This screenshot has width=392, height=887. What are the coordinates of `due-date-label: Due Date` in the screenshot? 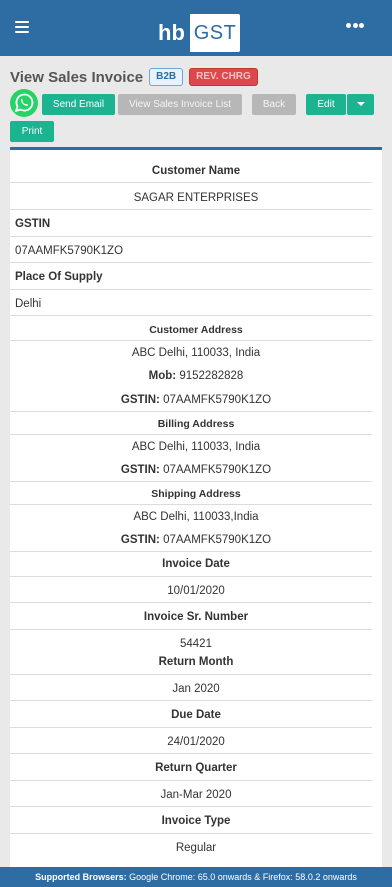 It's located at (196, 715).